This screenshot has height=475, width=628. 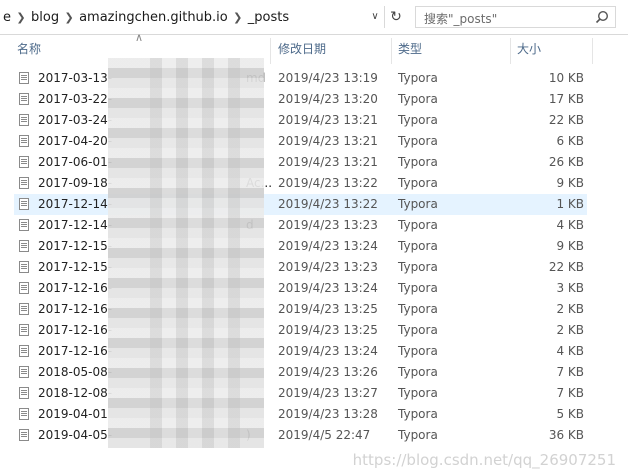 What do you see at coordinates (75, 120) in the screenshot?
I see `file-name: 2017-03-24-` at bounding box center [75, 120].